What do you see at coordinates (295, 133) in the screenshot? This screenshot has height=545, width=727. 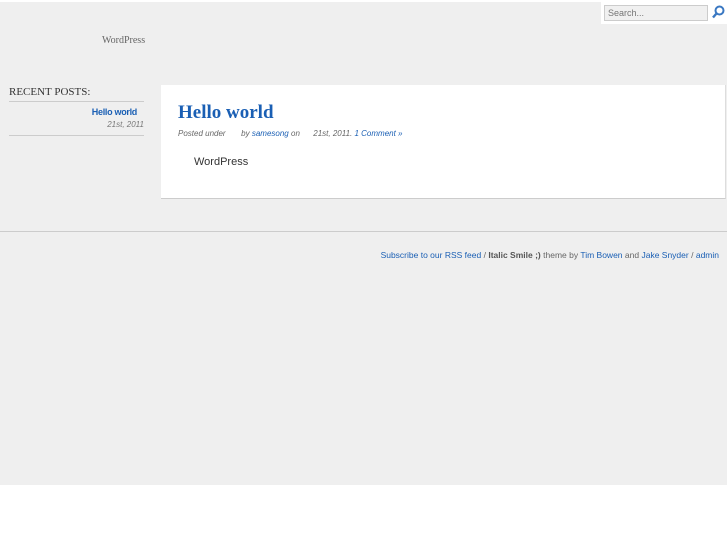 I see `on-label: on` at bounding box center [295, 133].